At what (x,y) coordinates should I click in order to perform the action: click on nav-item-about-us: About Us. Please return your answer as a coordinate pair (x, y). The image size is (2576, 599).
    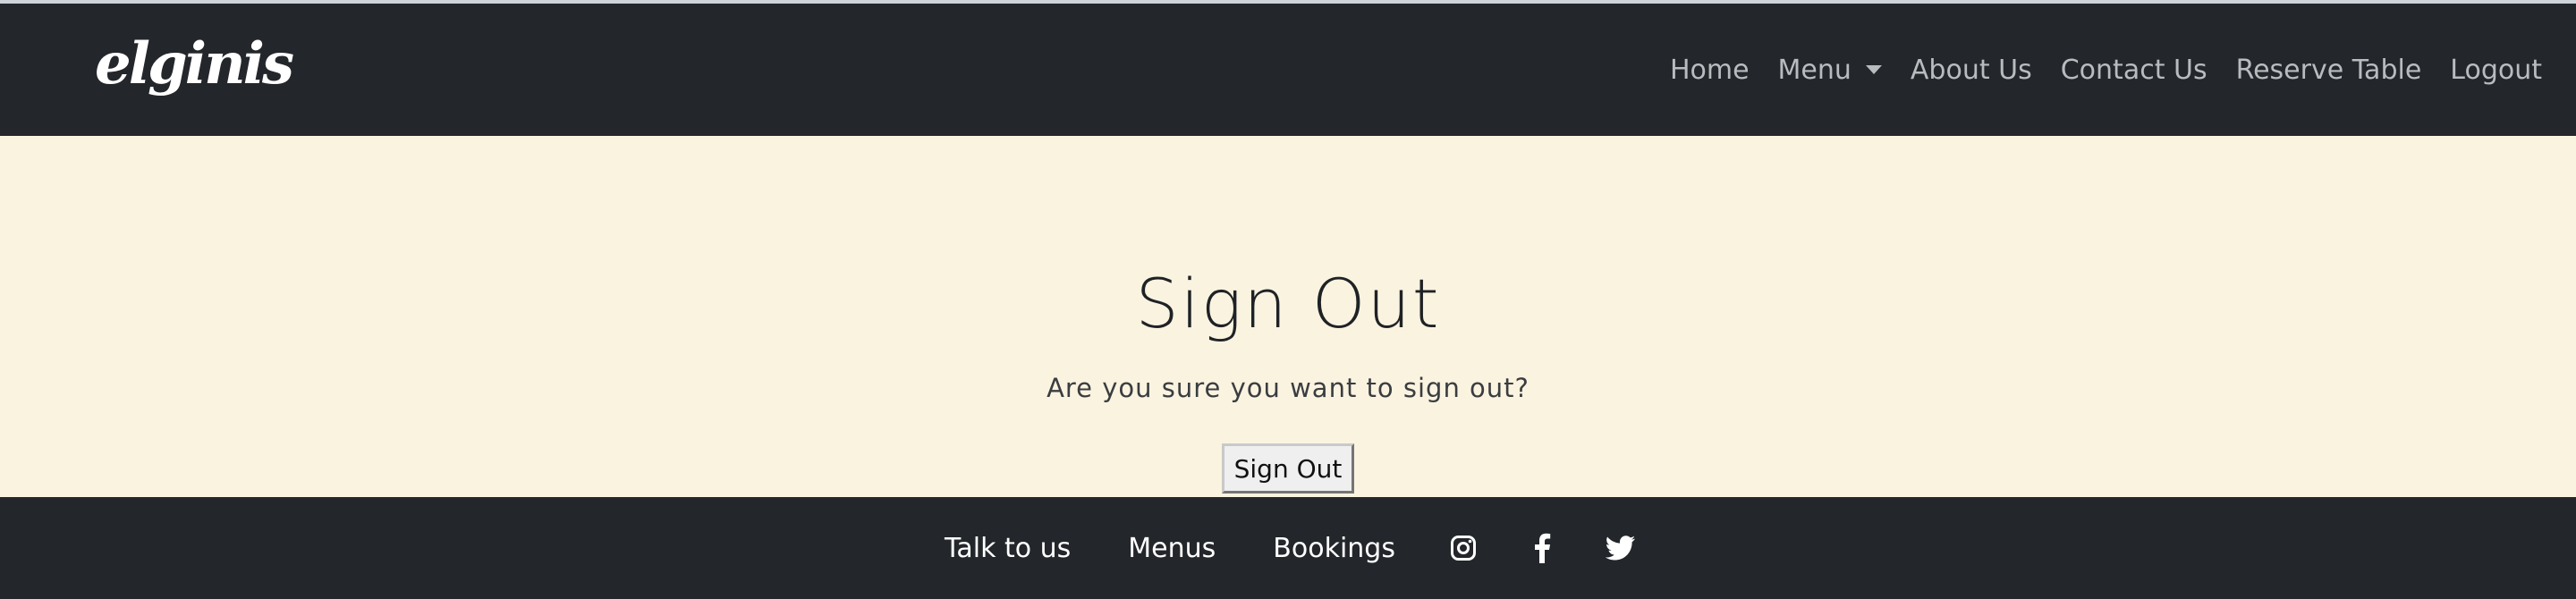
    Looking at the image, I should click on (1971, 70).